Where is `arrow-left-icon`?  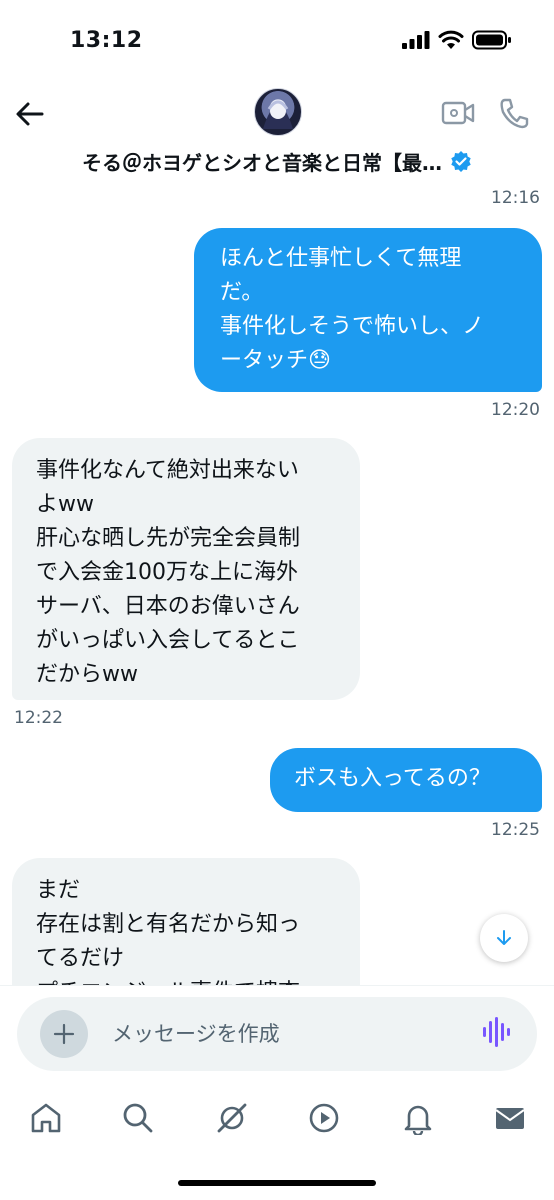
arrow-left-icon is located at coordinates (30, 114).